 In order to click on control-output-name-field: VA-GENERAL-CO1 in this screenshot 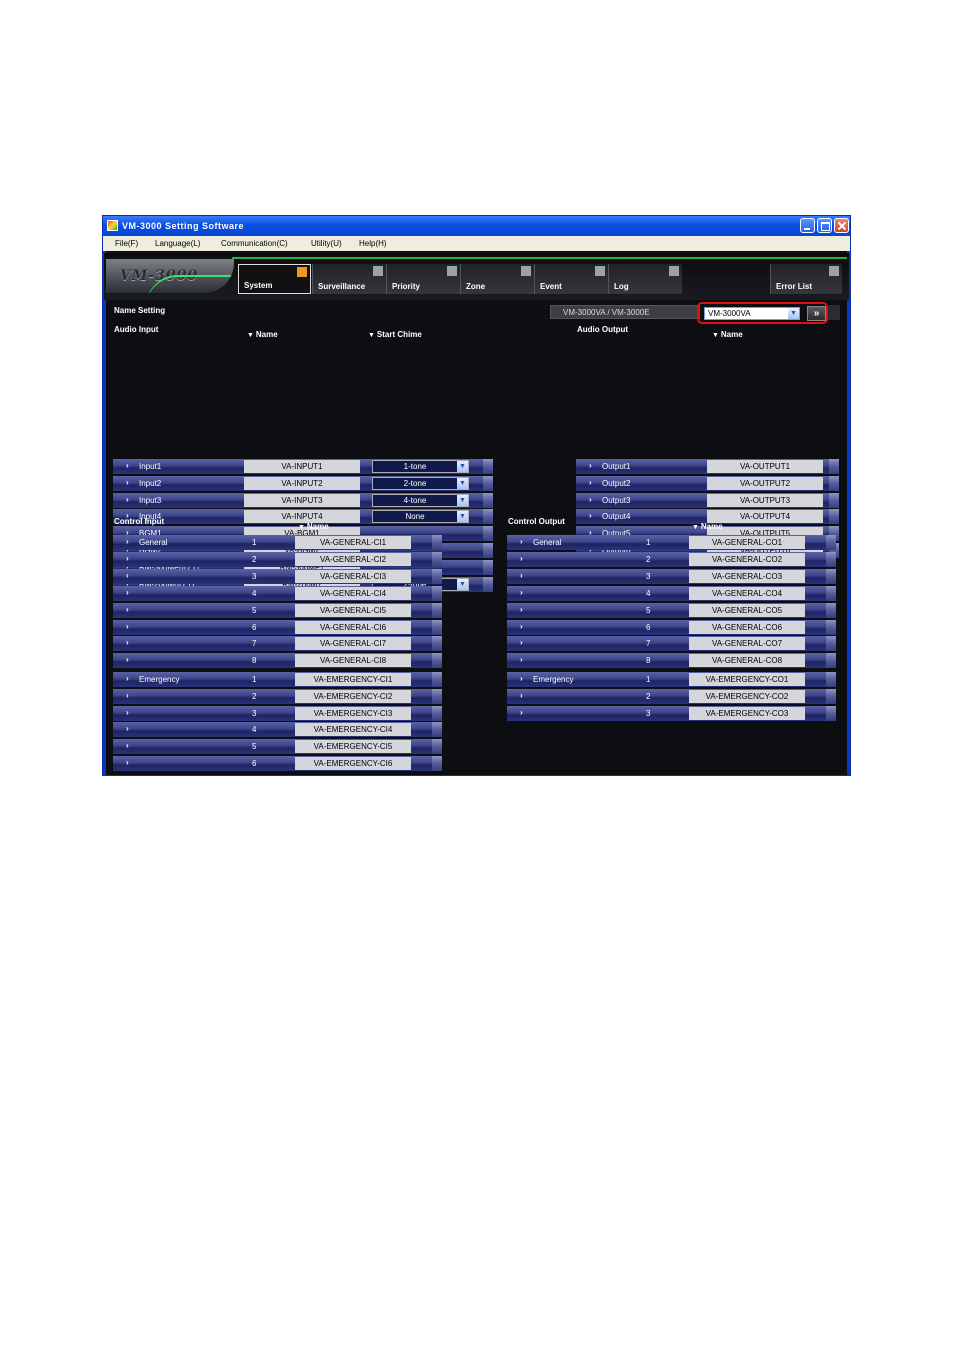, I will do `click(747, 542)`.